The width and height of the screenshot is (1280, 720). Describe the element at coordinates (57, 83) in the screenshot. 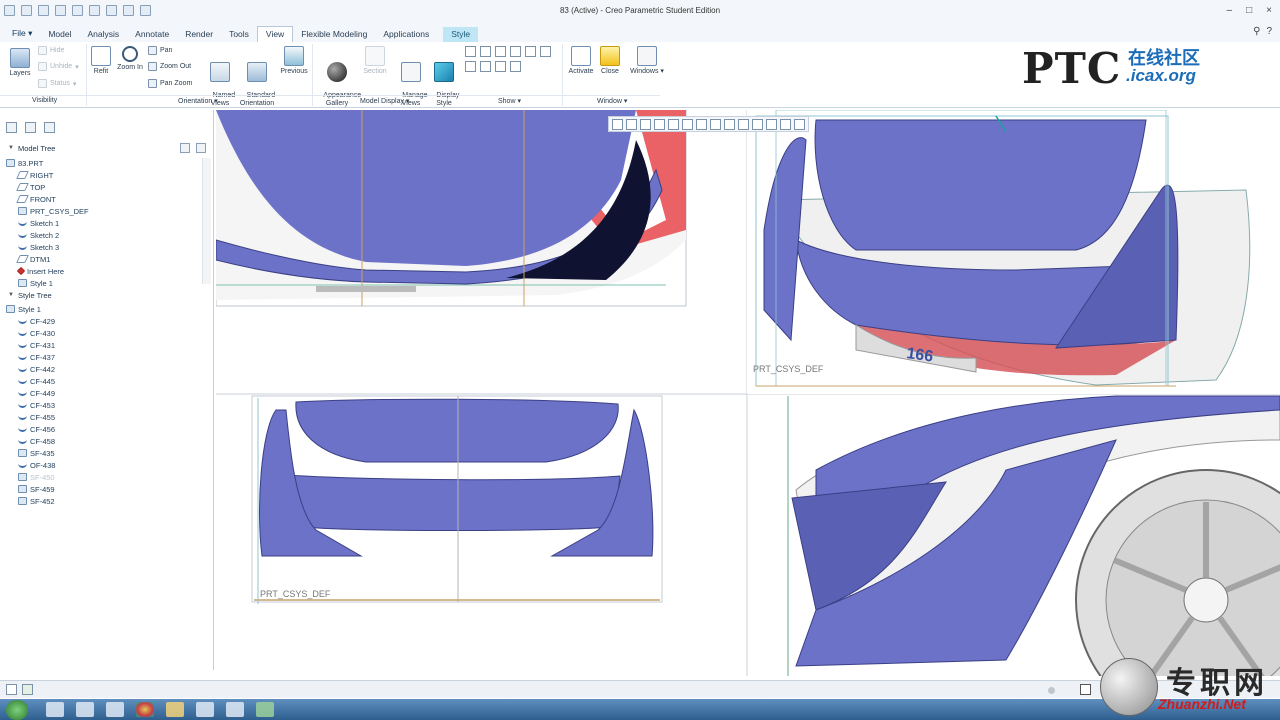

I see `status-button: Status ▾` at that location.